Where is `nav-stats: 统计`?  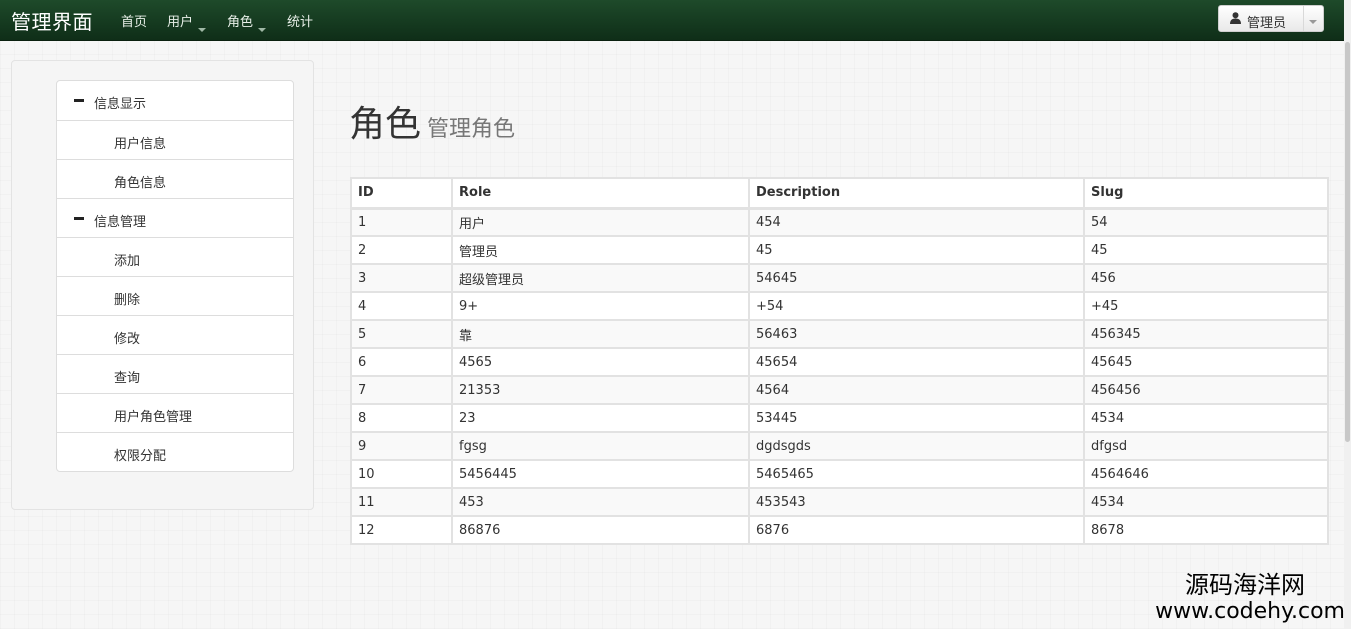
nav-stats: 统计 is located at coordinates (300, 20).